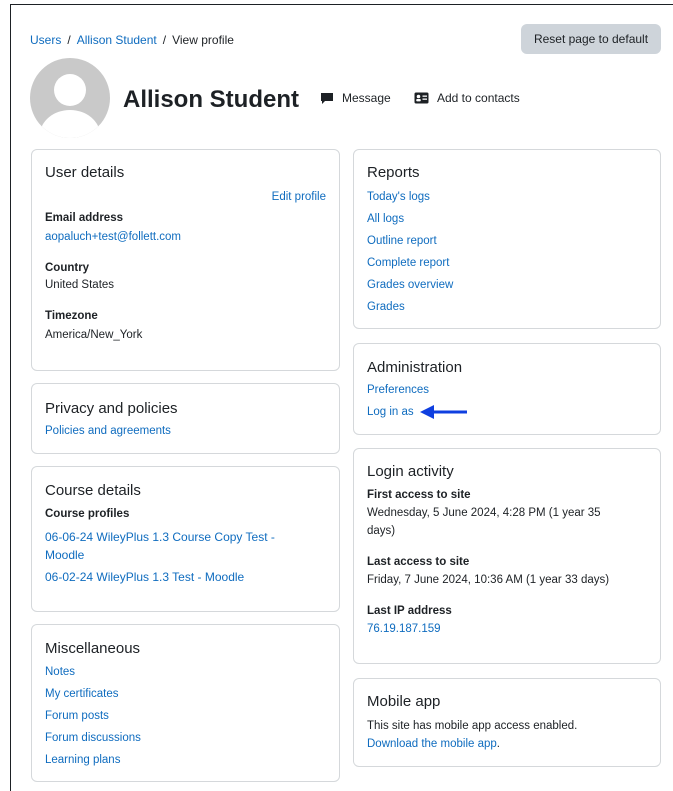 This screenshot has height=791, width=673. I want to click on breadcrumb: Users / Allison Student / View profile, so click(132, 40).